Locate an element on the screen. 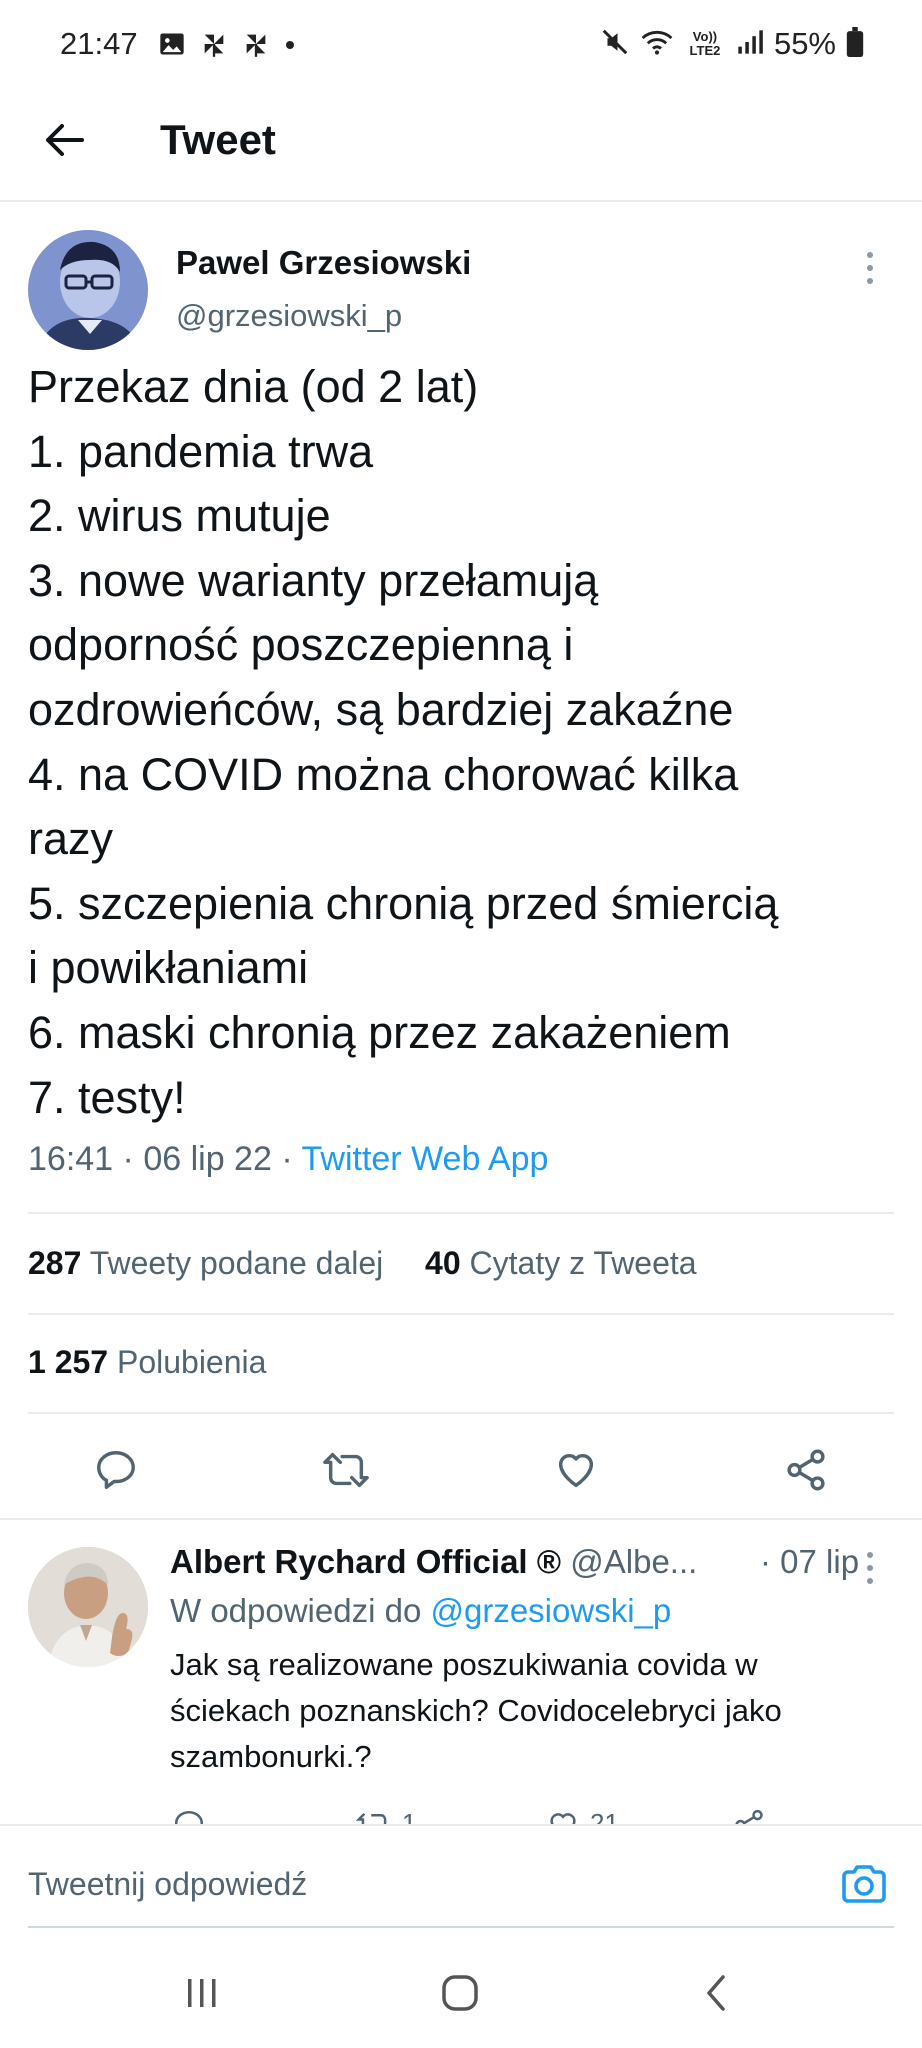 The image size is (922, 2048). like-button is located at coordinates (576, 1470).